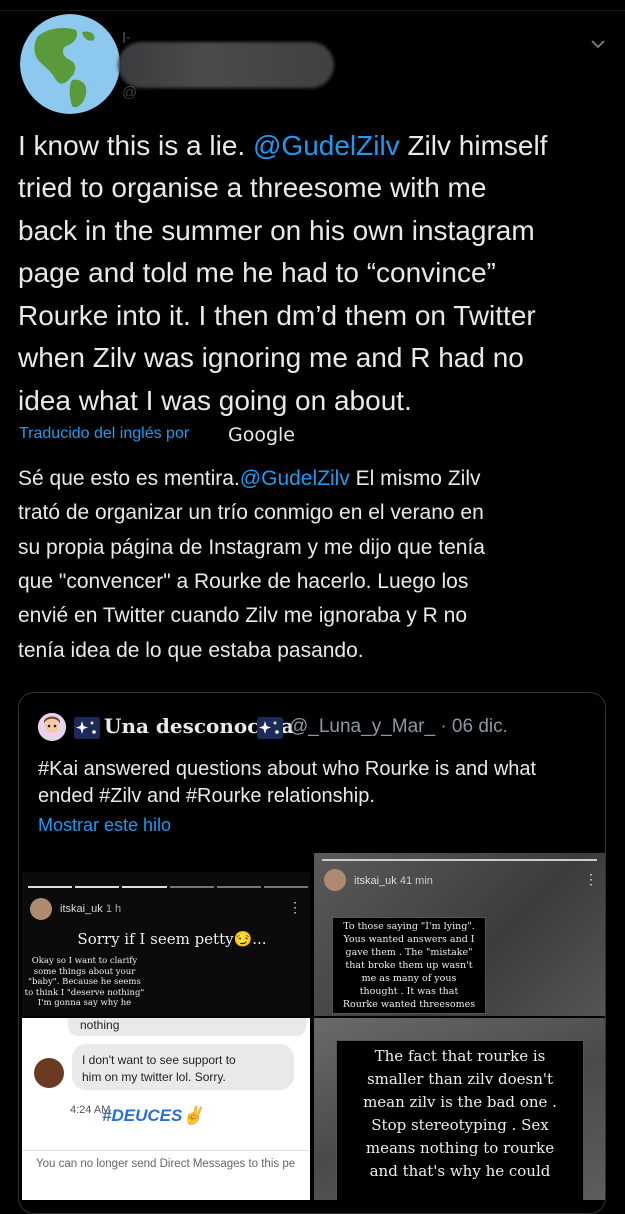 The image size is (625, 1214). Describe the element at coordinates (52, 727) in the screenshot. I see `quoted-user-avatar` at that location.